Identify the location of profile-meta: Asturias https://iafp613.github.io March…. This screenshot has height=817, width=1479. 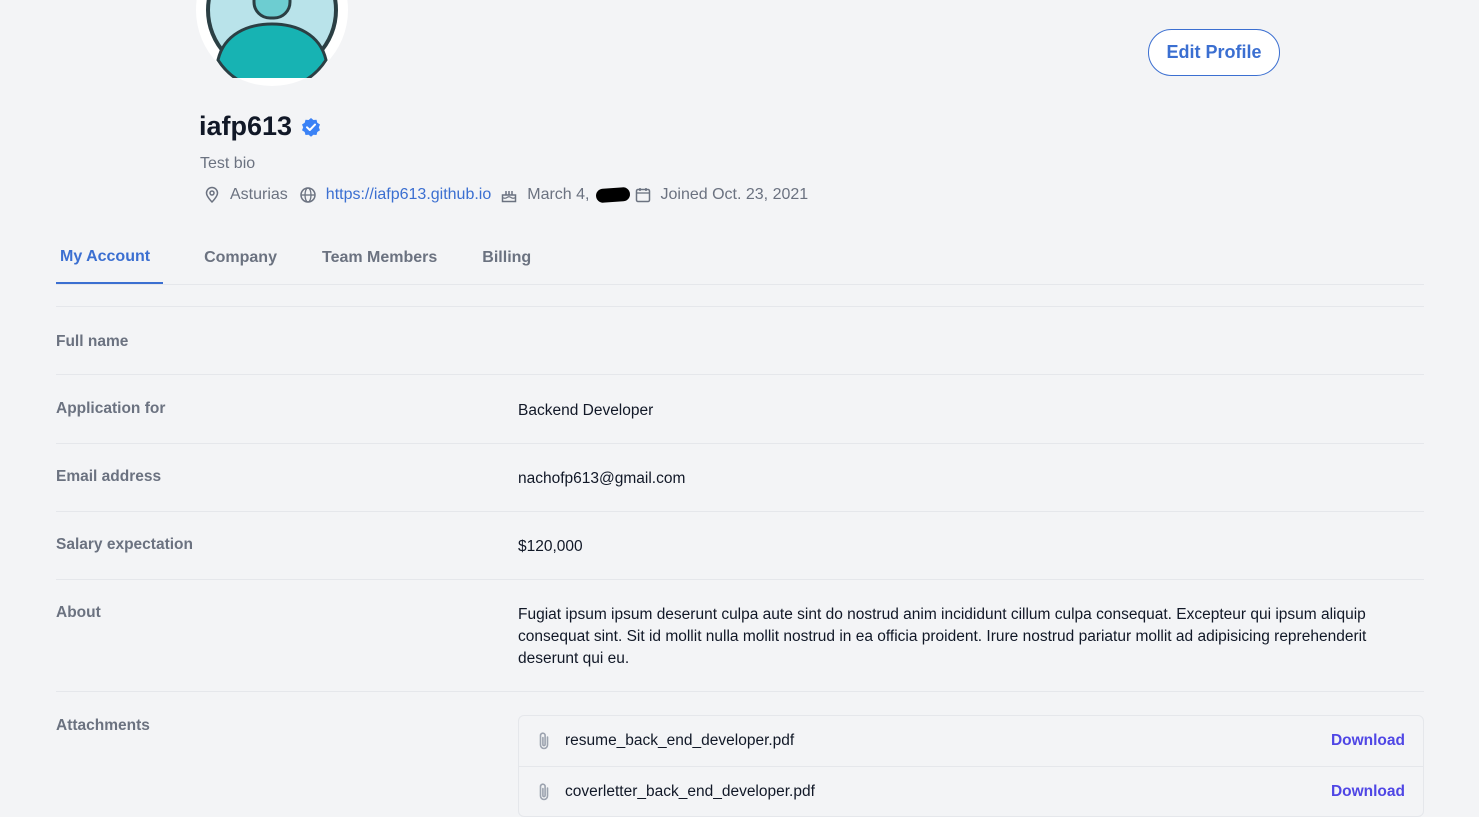
(510, 195).